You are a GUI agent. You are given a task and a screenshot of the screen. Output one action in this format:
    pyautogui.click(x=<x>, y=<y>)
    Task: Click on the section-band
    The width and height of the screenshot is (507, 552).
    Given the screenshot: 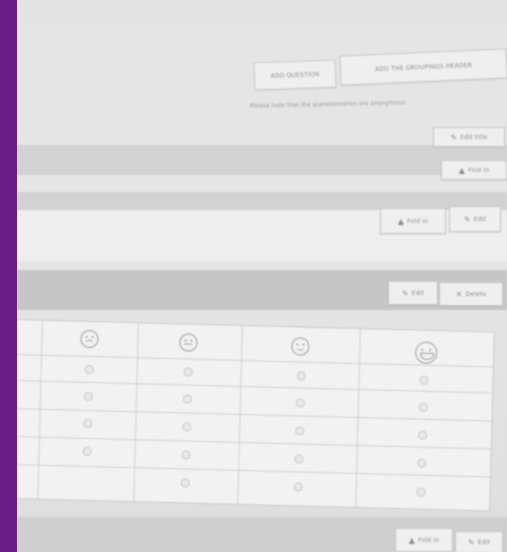 What is the action you would take?
    pyautogui.click(x=262, y=160)
    